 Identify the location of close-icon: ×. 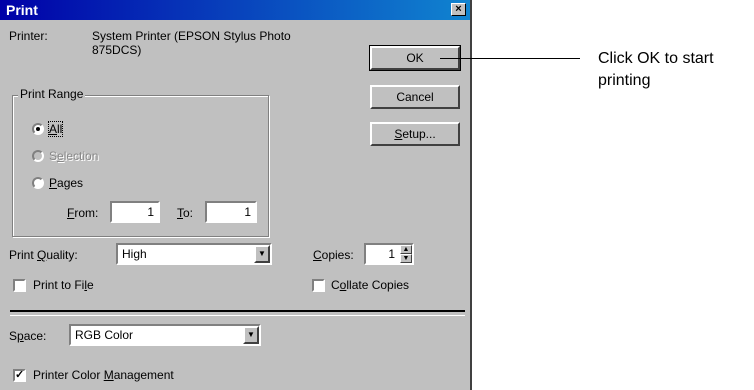
(458, 9).